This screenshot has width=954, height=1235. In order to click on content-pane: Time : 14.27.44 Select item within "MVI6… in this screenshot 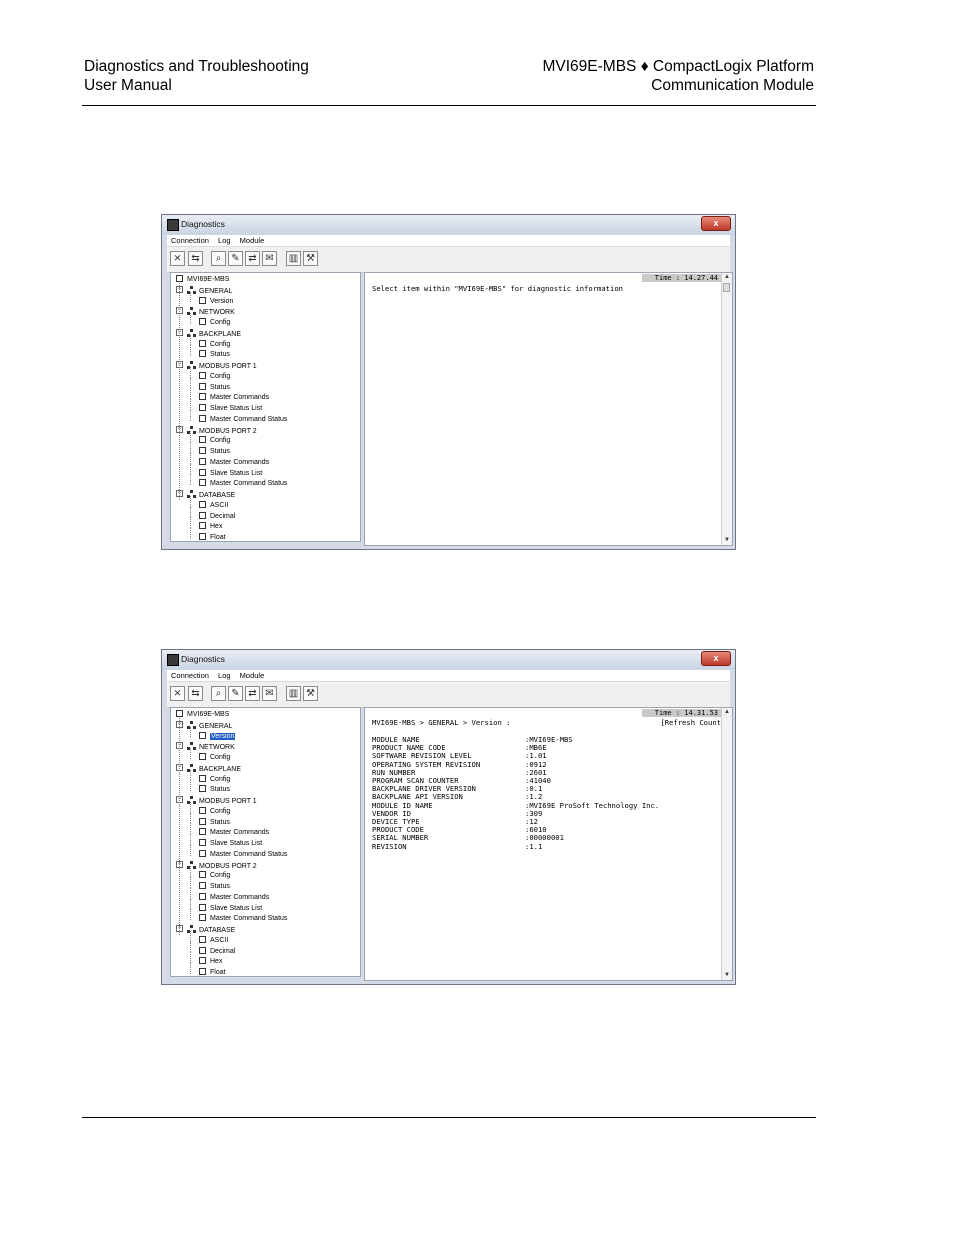, I will do `click(548, 409)`.